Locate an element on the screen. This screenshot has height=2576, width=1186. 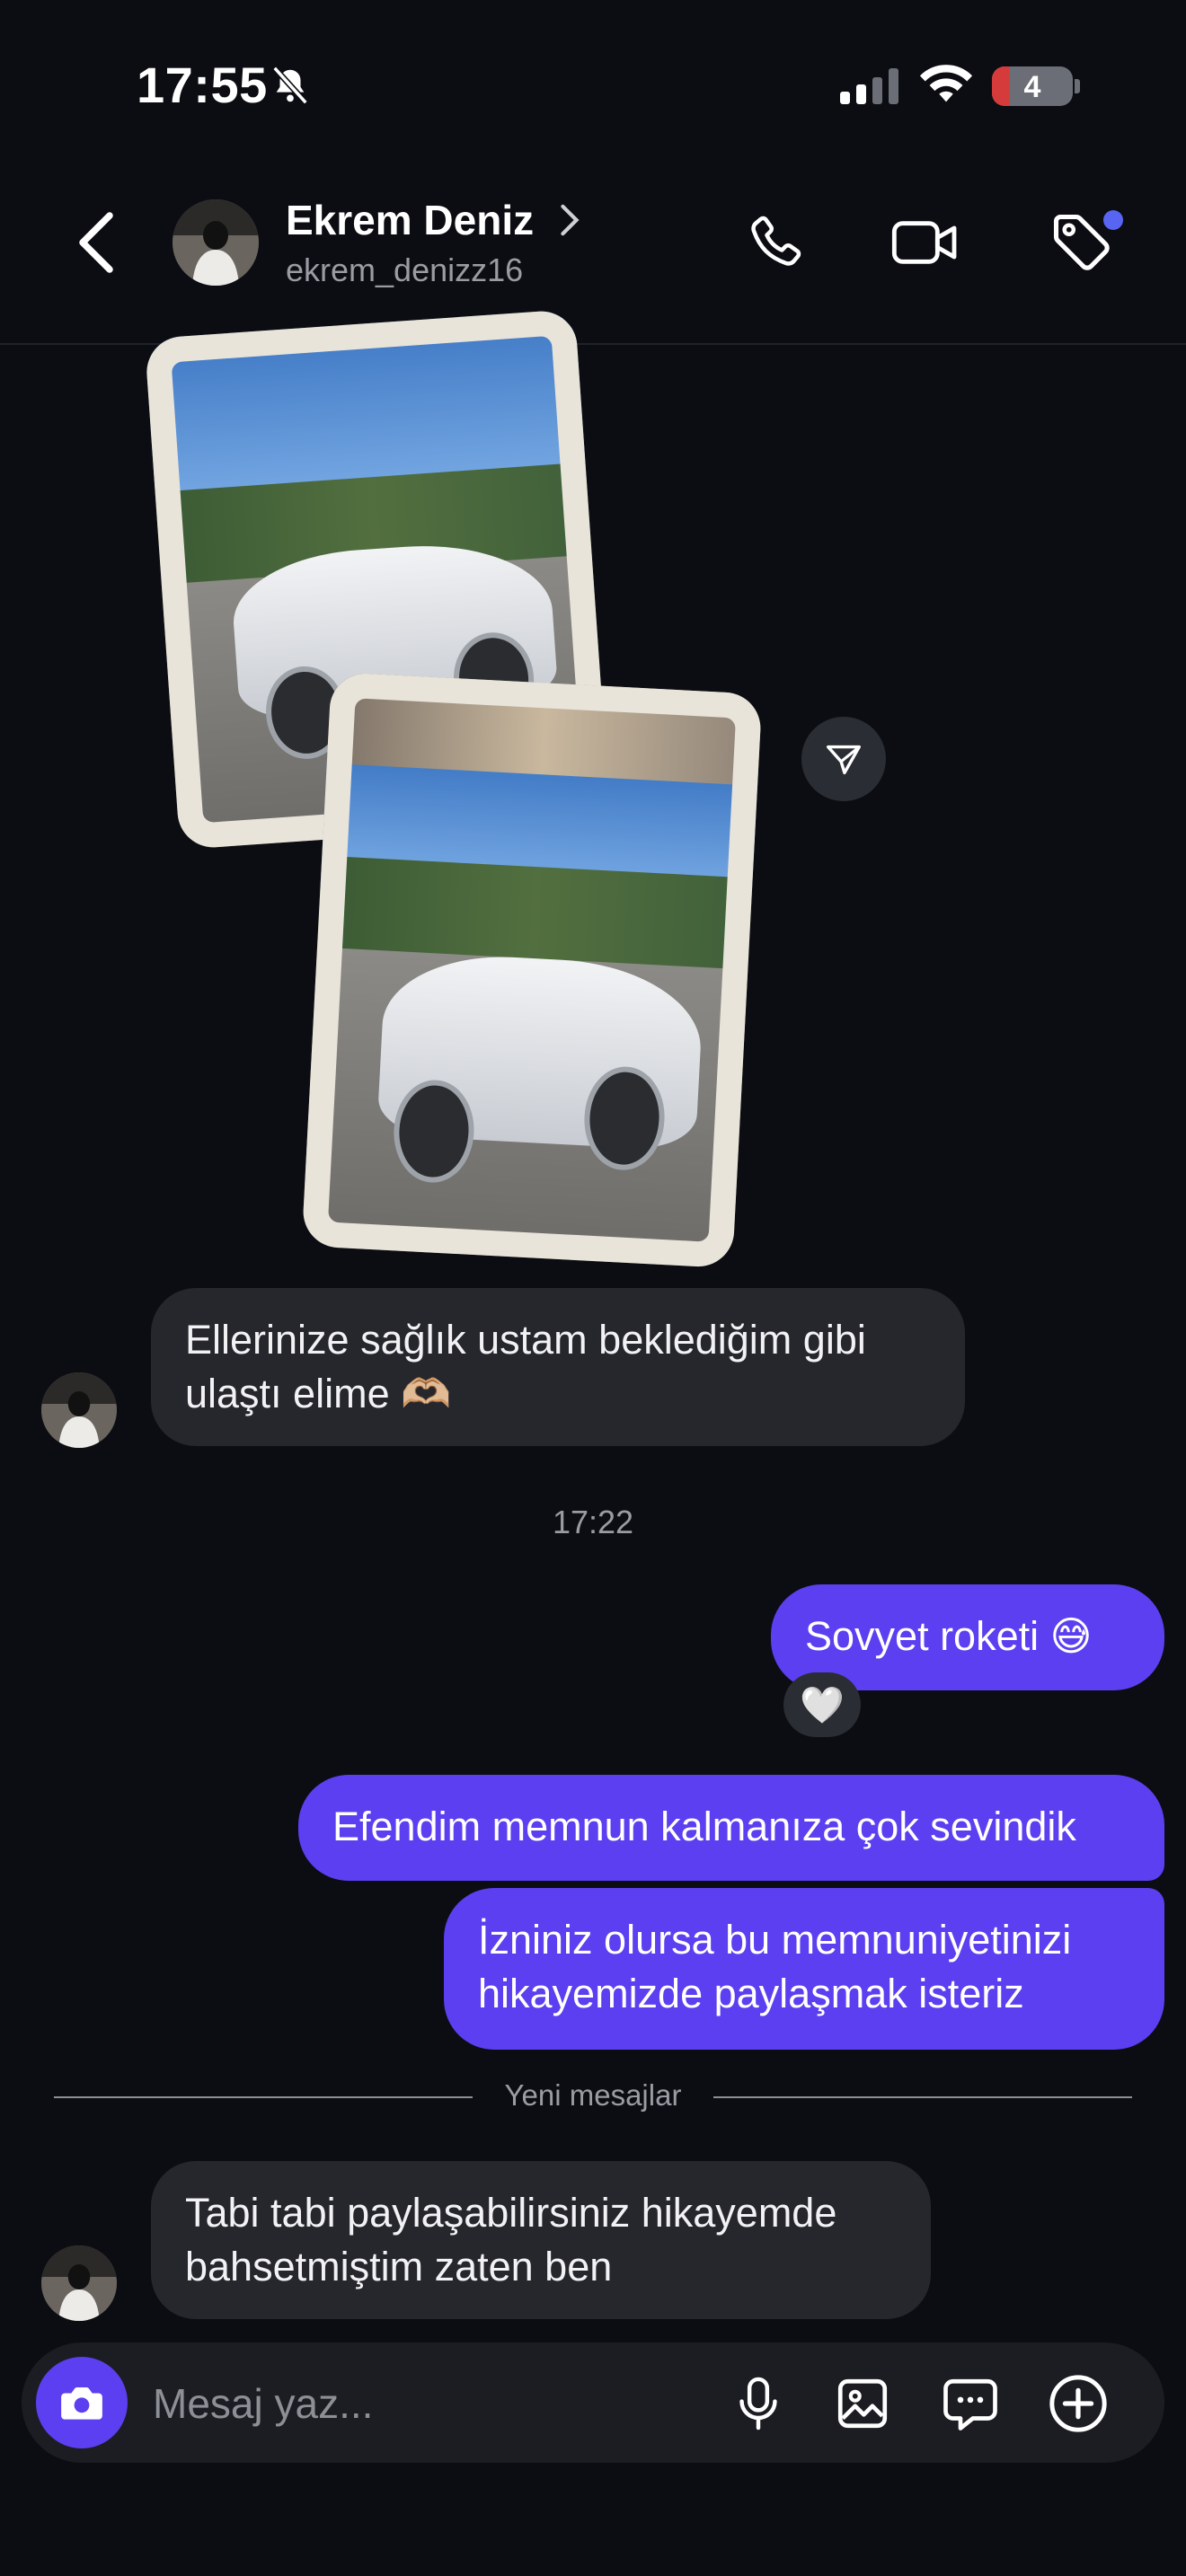
microphone-icon is located at coordinates (758, 2403).